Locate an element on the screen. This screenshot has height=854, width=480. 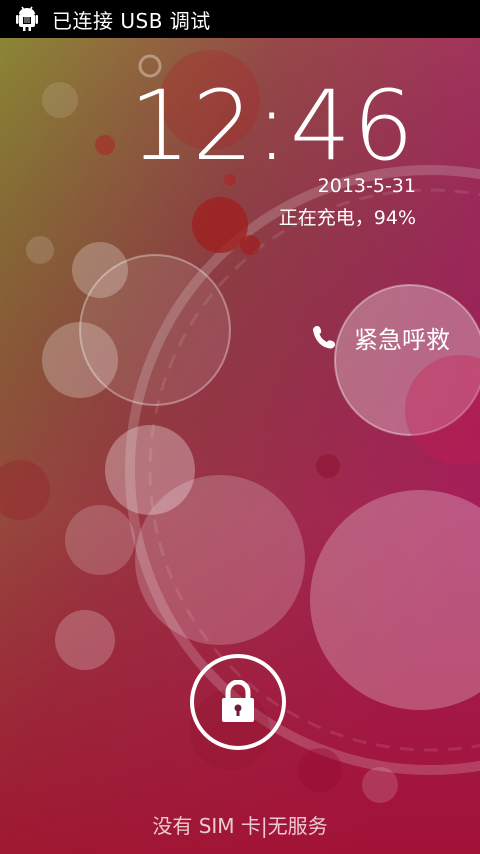
clock-time: 12:46 is located at coordinates (272, 126).